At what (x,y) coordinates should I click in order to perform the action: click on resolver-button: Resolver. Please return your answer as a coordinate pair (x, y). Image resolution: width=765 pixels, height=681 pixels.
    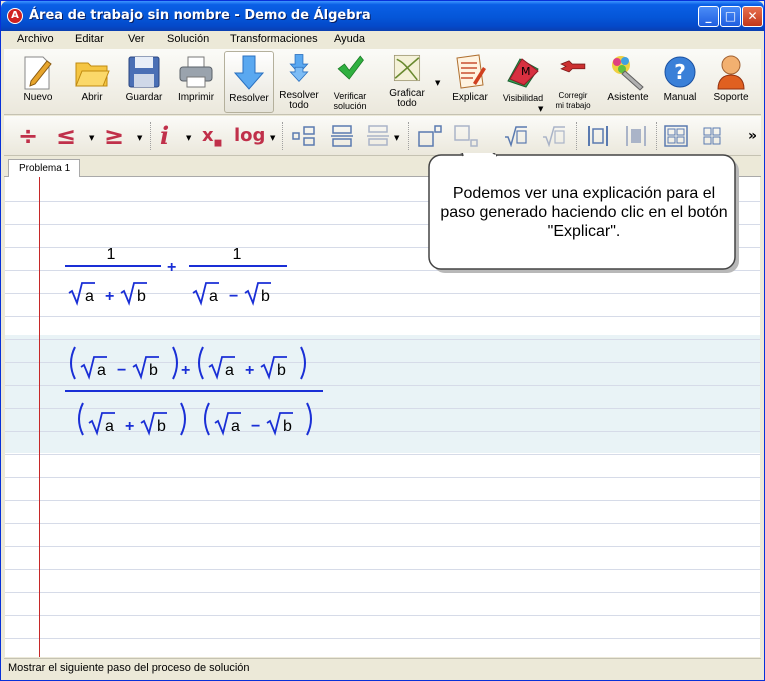
    Looking at the image, I should click on (249, 82).